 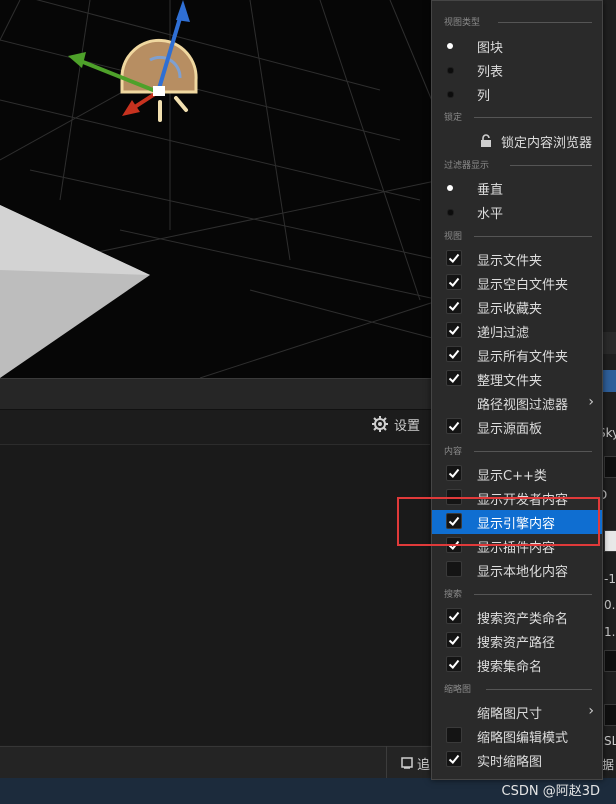 I want to click on highlight-box, so click(x=498, y=521).